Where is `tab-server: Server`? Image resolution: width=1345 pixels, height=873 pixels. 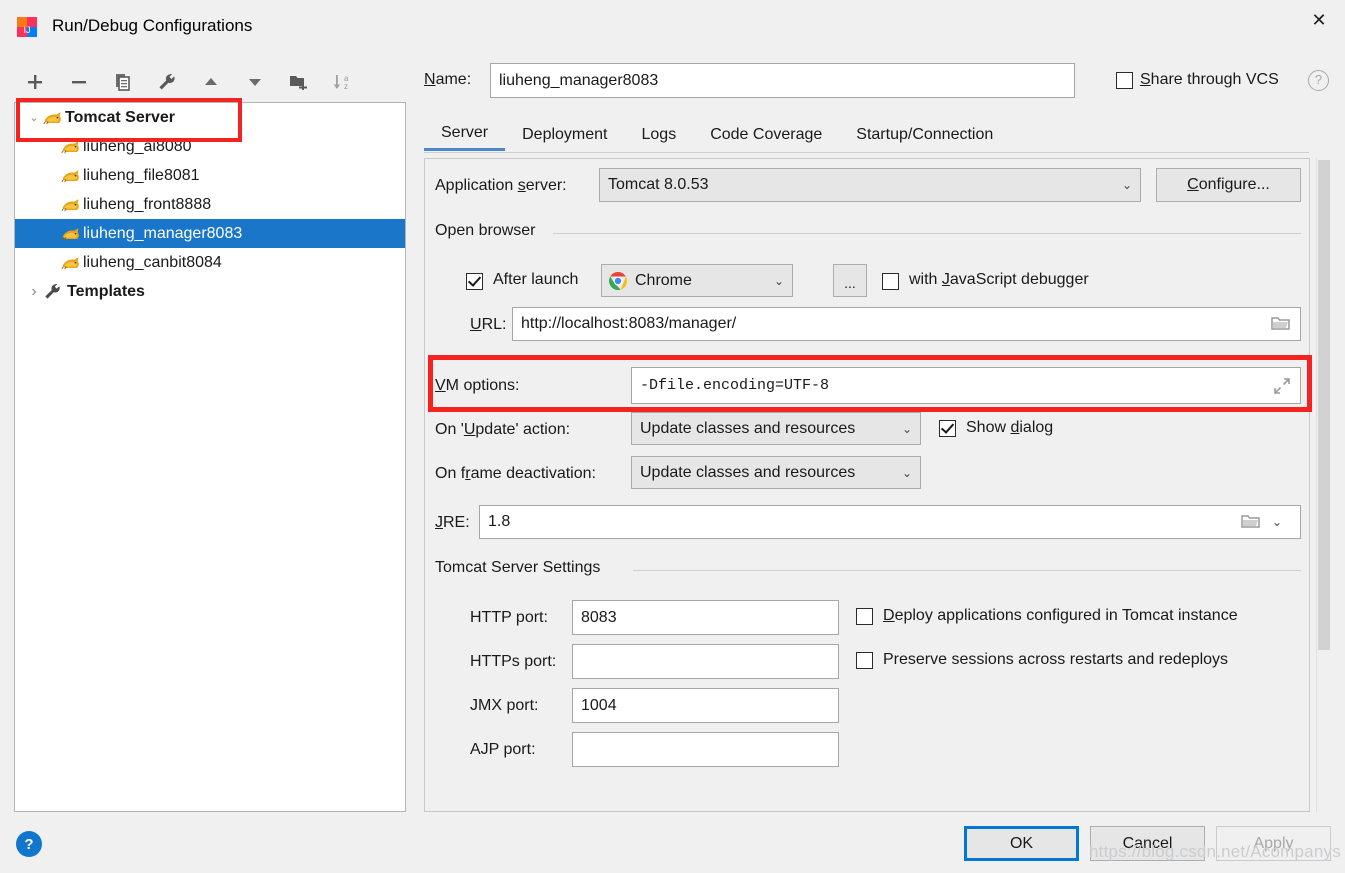 tab-server: Server is located at coordinates (465, 134).